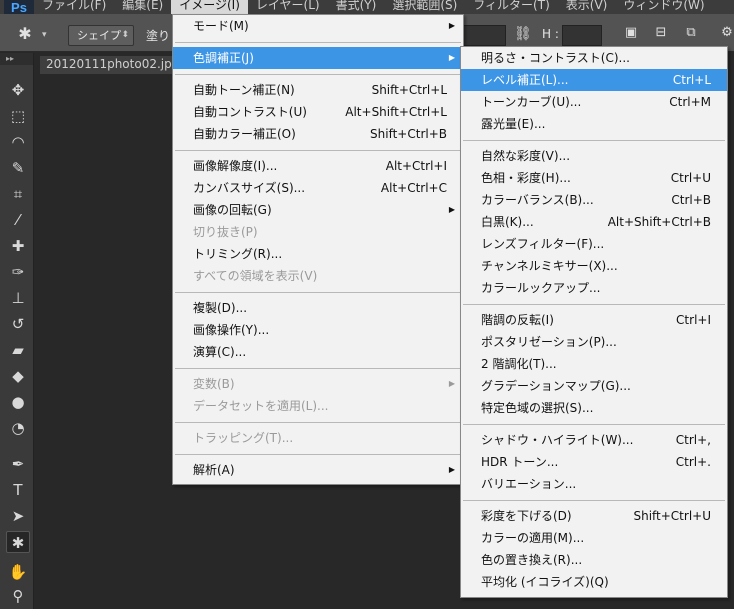  I want to click on path-select-icon: ➤, so click(18, 516).